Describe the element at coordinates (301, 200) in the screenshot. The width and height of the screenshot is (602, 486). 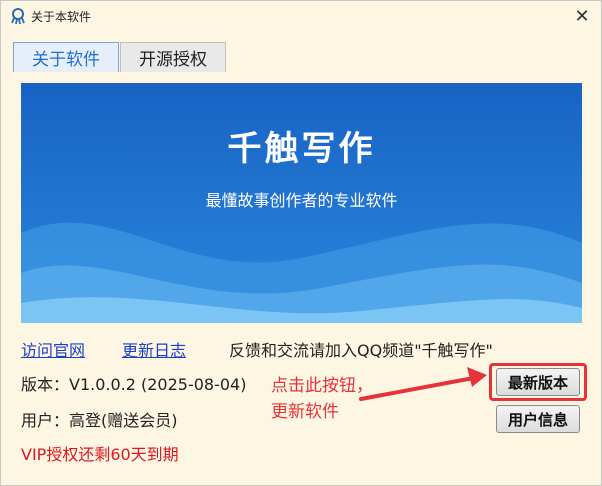
I see `banner-subtitle: 最懂故事创作者的专业软件` at that location.